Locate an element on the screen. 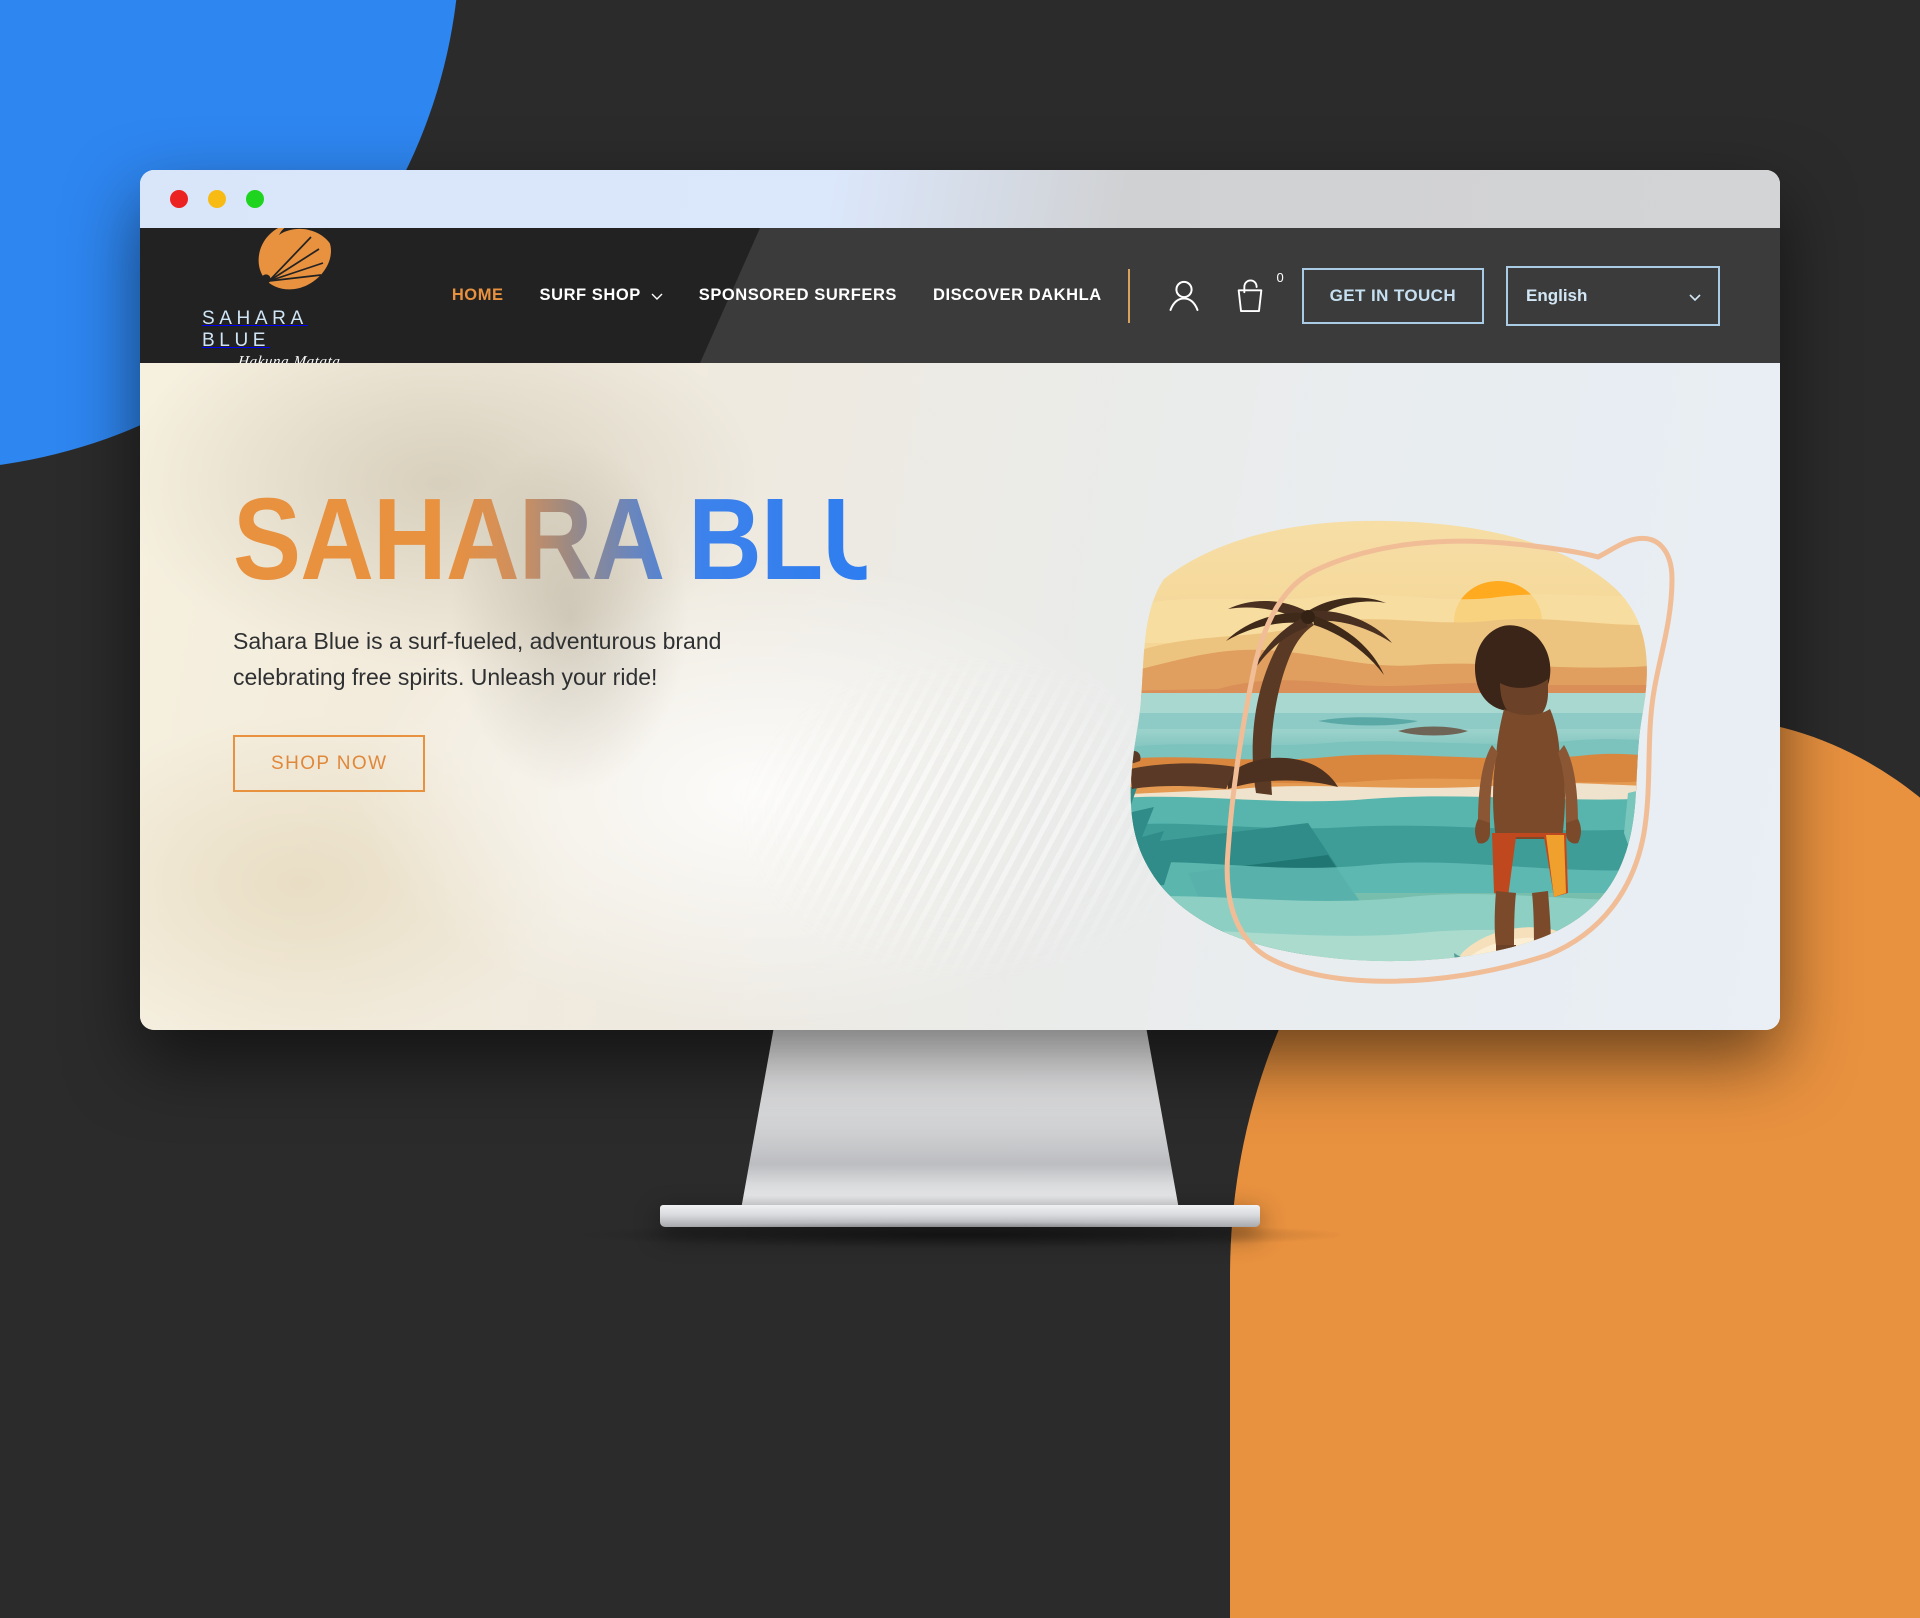 The height and width of the screenshot is (1618, 1920). nav-item-surf-shop-label: SURF SHOP is located at coordinates (590, 295).